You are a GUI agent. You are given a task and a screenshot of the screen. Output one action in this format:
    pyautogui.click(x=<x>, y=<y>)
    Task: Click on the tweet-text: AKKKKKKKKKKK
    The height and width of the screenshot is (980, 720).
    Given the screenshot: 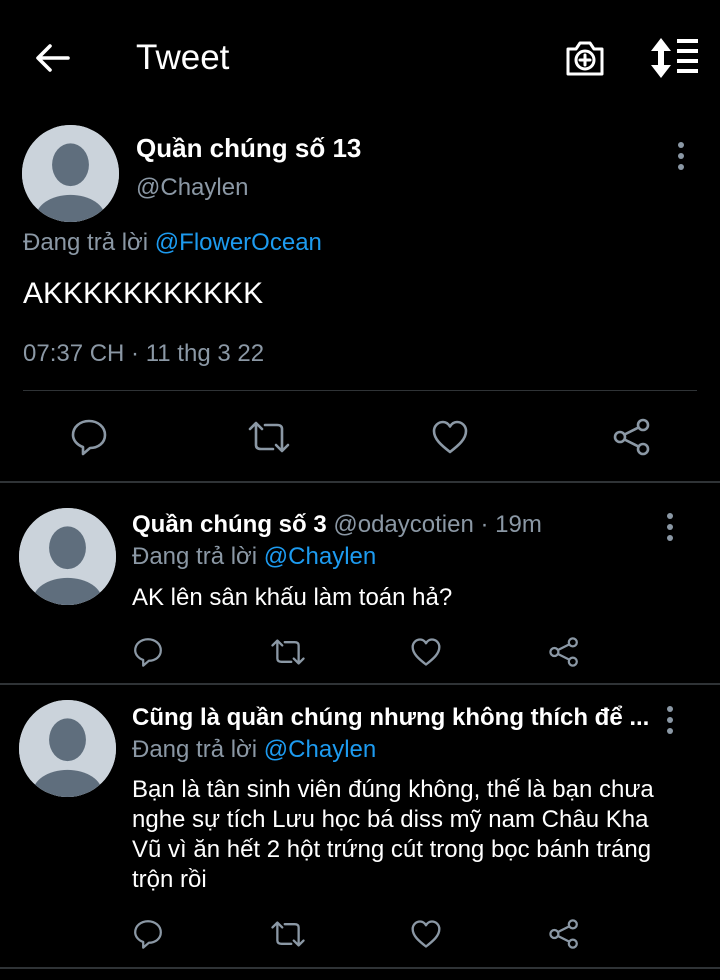 What is the action you would take?
    pyautogui.click(x=143, y=293)
    